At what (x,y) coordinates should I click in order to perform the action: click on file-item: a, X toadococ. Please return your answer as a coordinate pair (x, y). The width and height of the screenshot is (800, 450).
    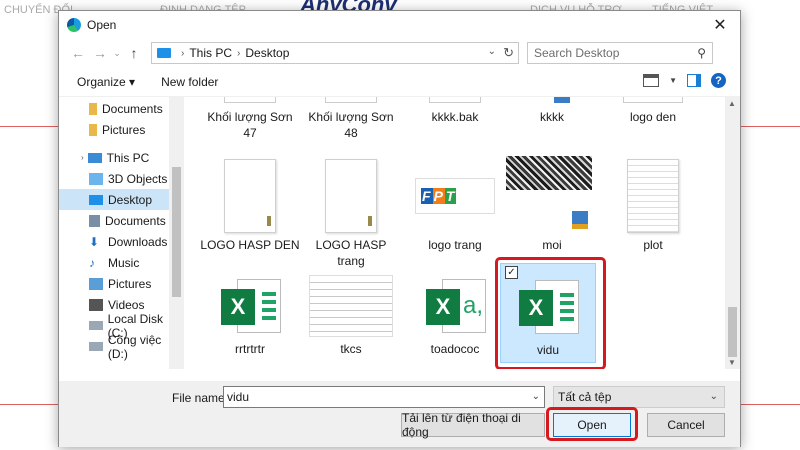
    Looking at the image, I should click on (455, 316).